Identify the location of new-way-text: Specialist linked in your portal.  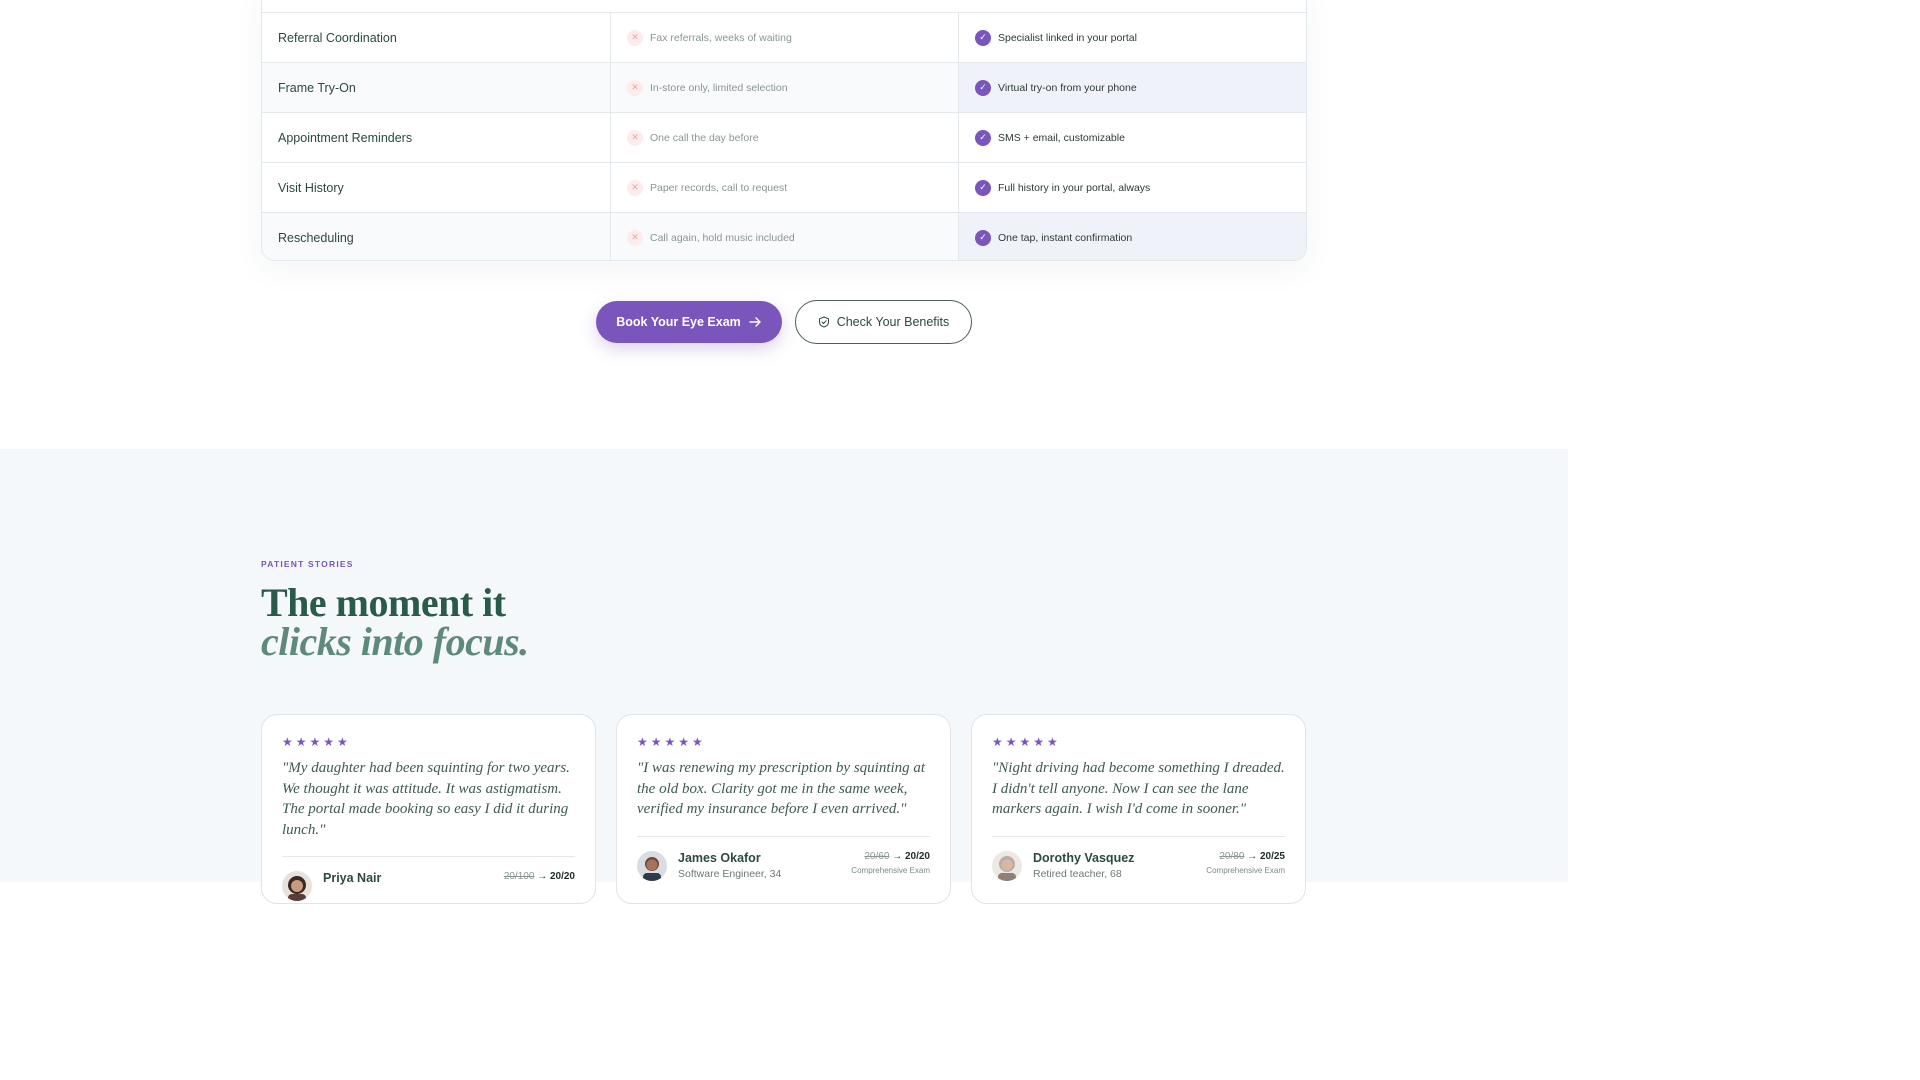
(1067, 37).